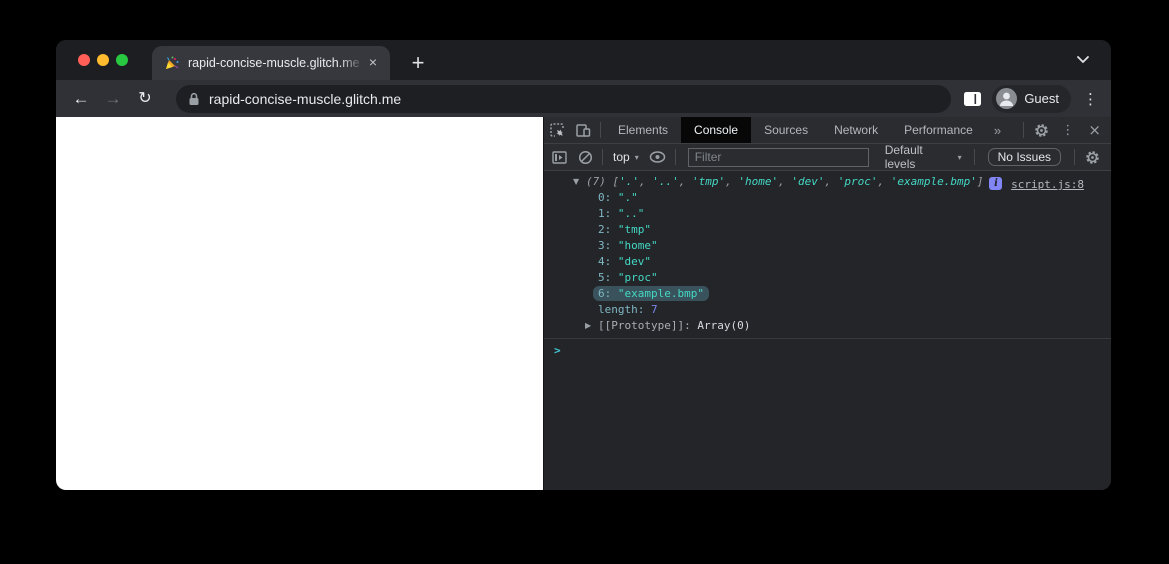 The height and width of the screenshot is (564, 1169). What do you see at coordinates (658, 157) in the screenshot?
I see `live-expression-eye-icon` at bounding box center [658, 157].